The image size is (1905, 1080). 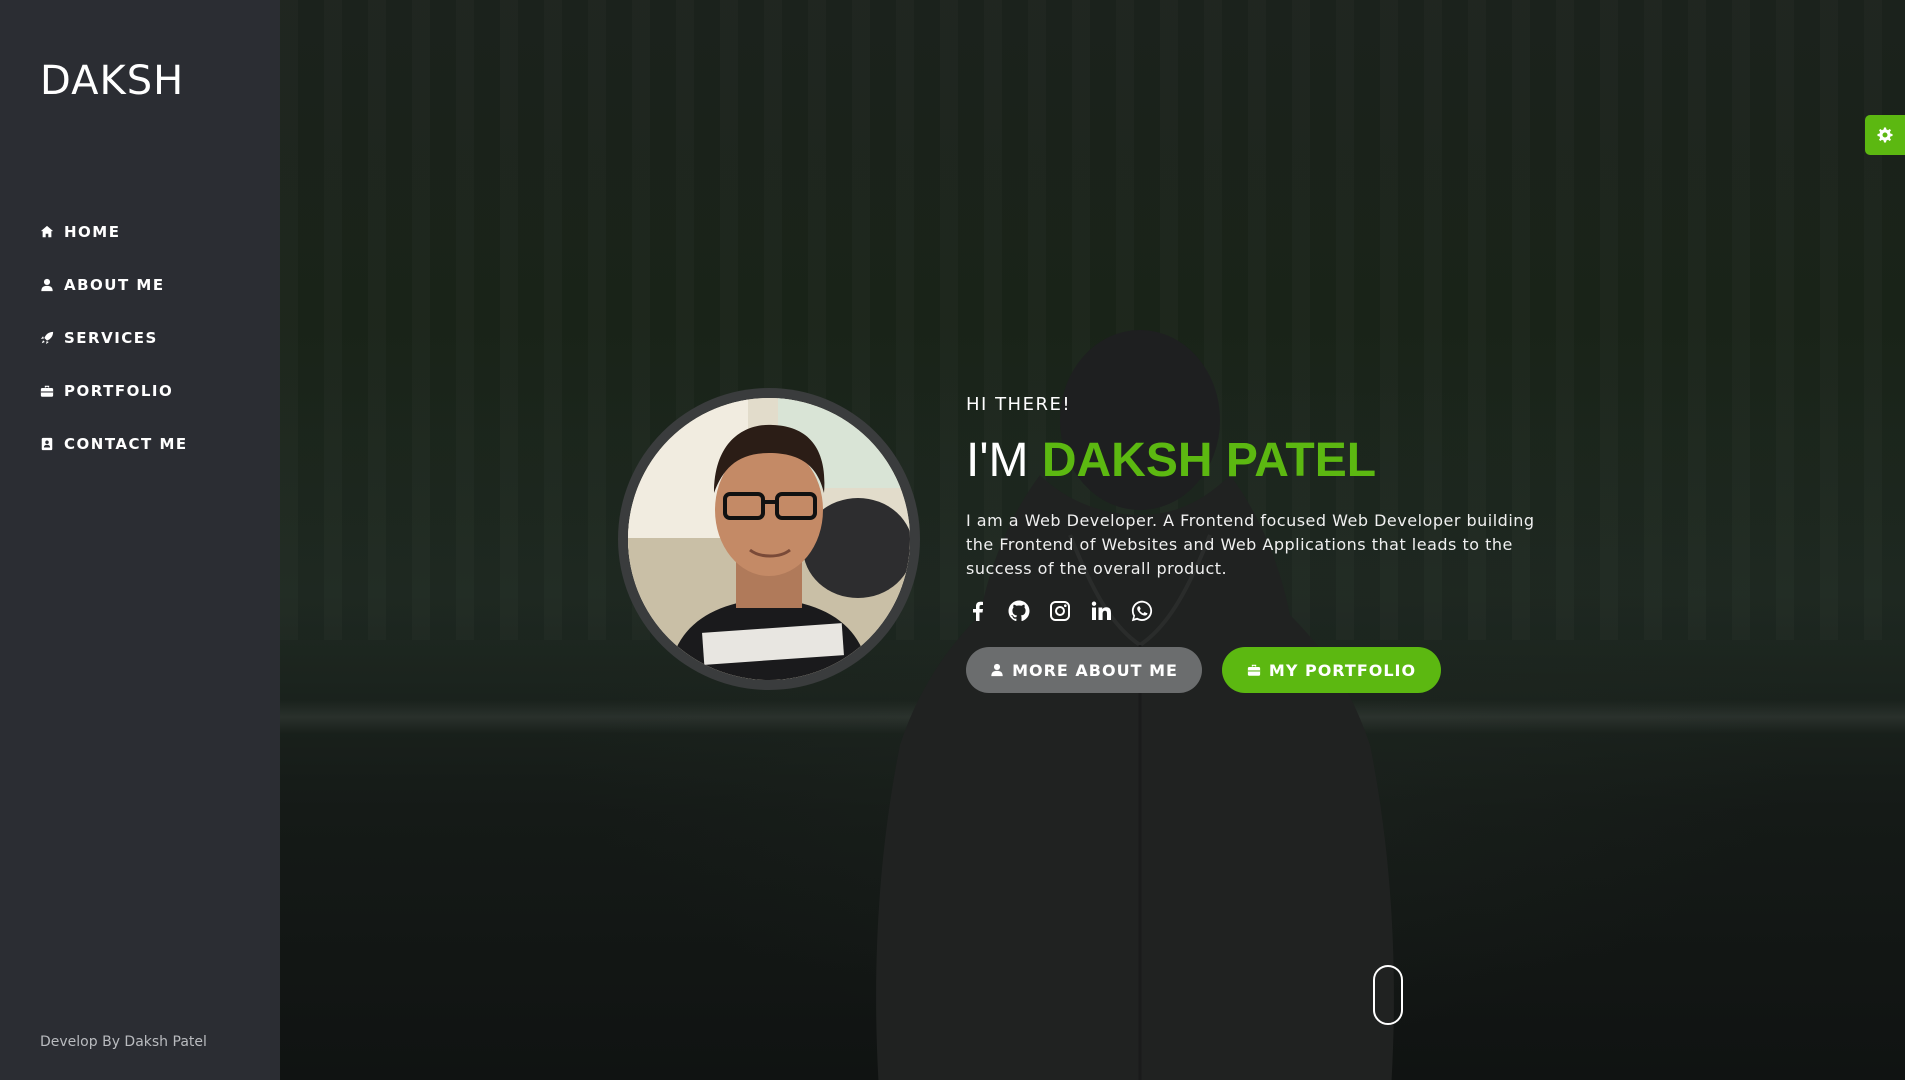 I want to click on github-icon, so click(x=1019, y=611).